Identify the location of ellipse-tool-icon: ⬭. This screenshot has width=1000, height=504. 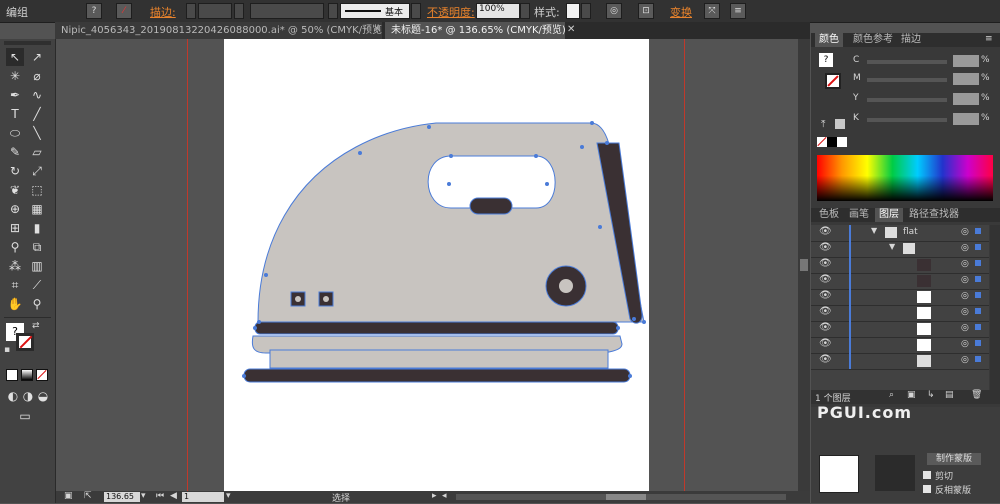
(15, 133).